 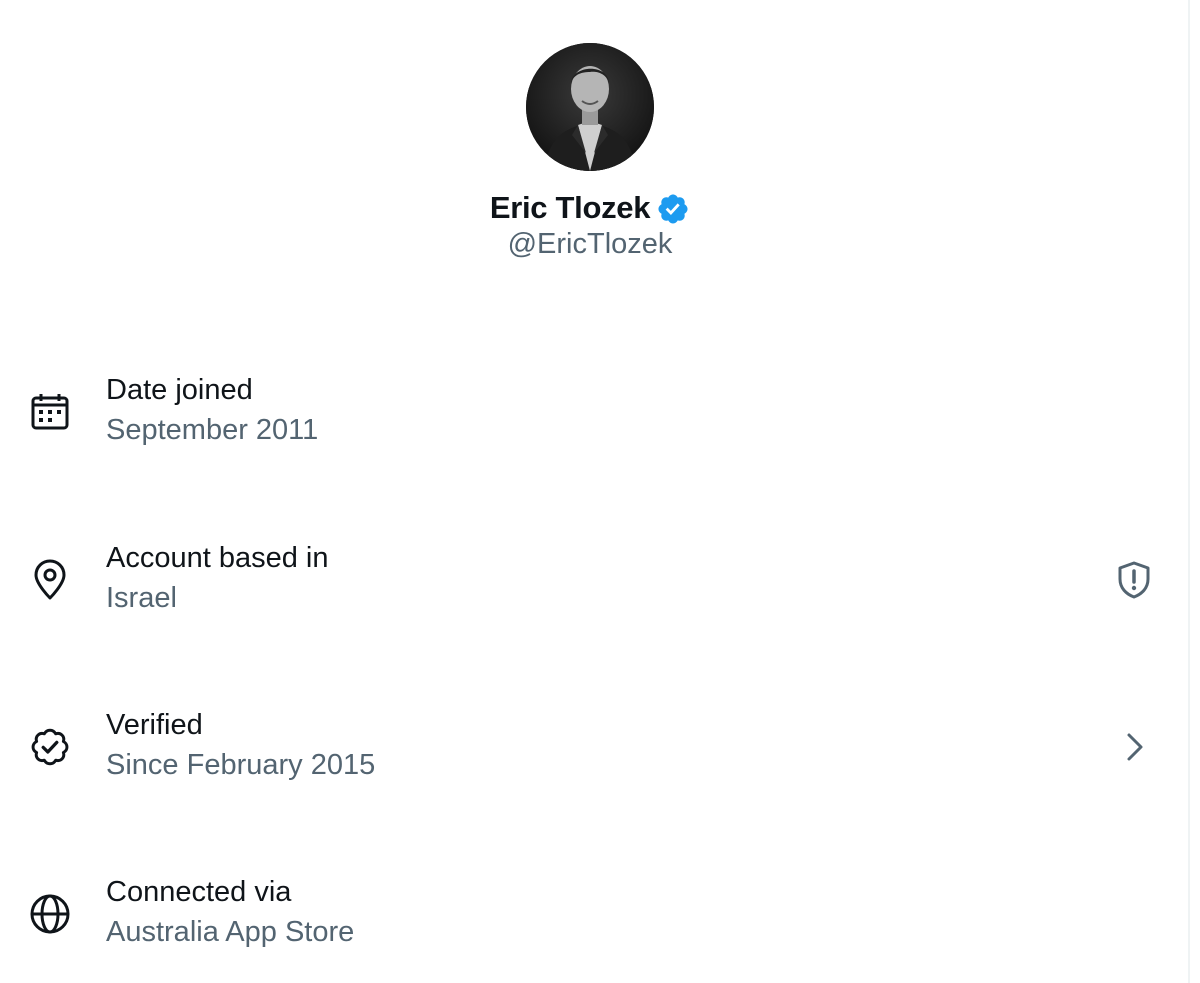 I want to click on about-row-date-joined: Date joined September 2011, so click(x=590, y=410).